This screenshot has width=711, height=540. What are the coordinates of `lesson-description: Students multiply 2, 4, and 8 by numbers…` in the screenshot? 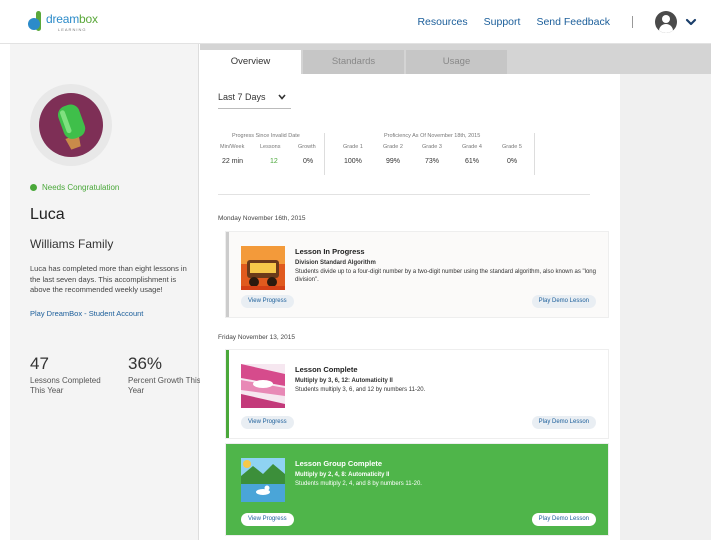 It's located at (358, 484).